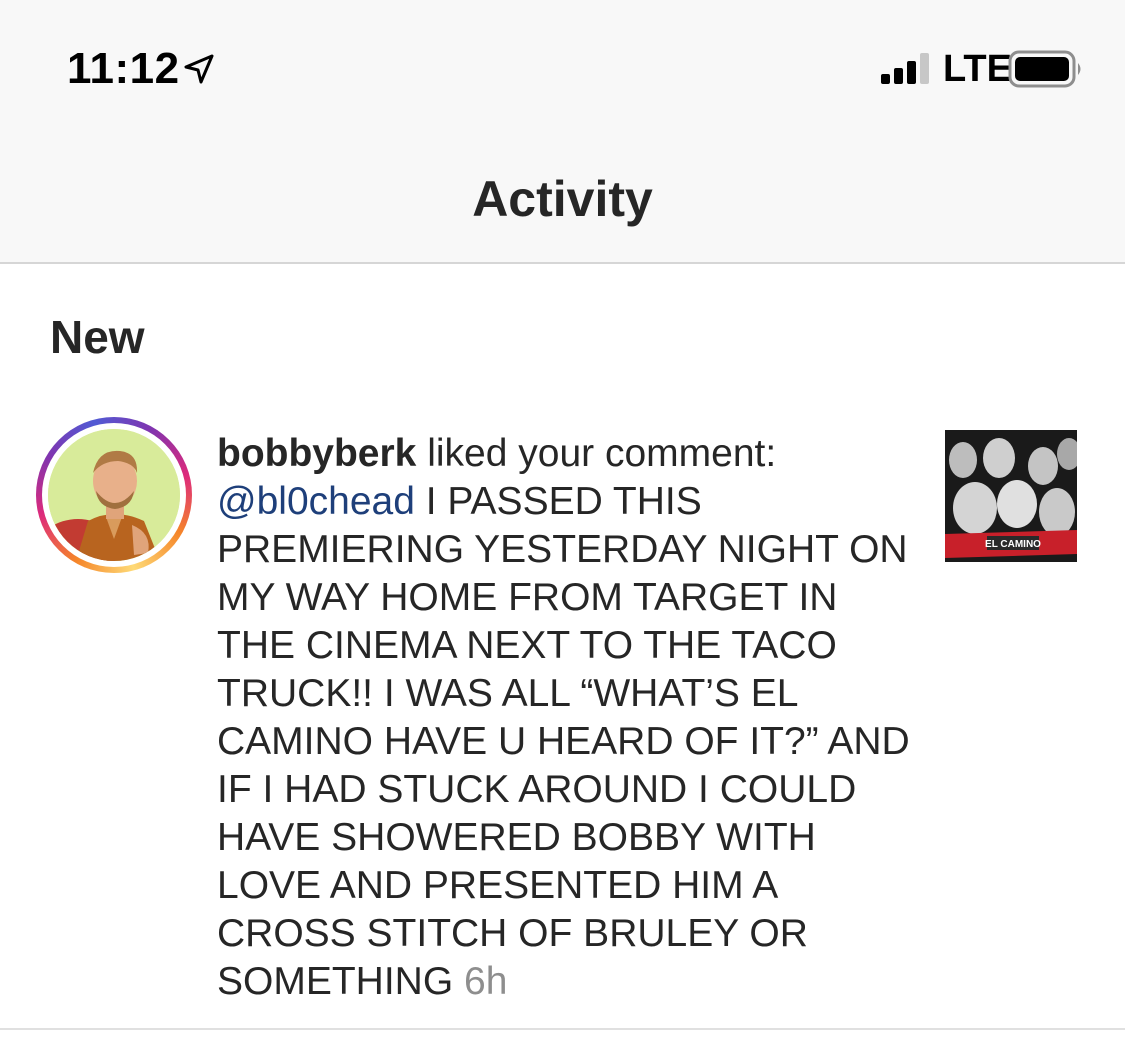  Describe the element at coordinates (316, 453) in the screenshot. I see `notification-username: bobbyberk` at that location.